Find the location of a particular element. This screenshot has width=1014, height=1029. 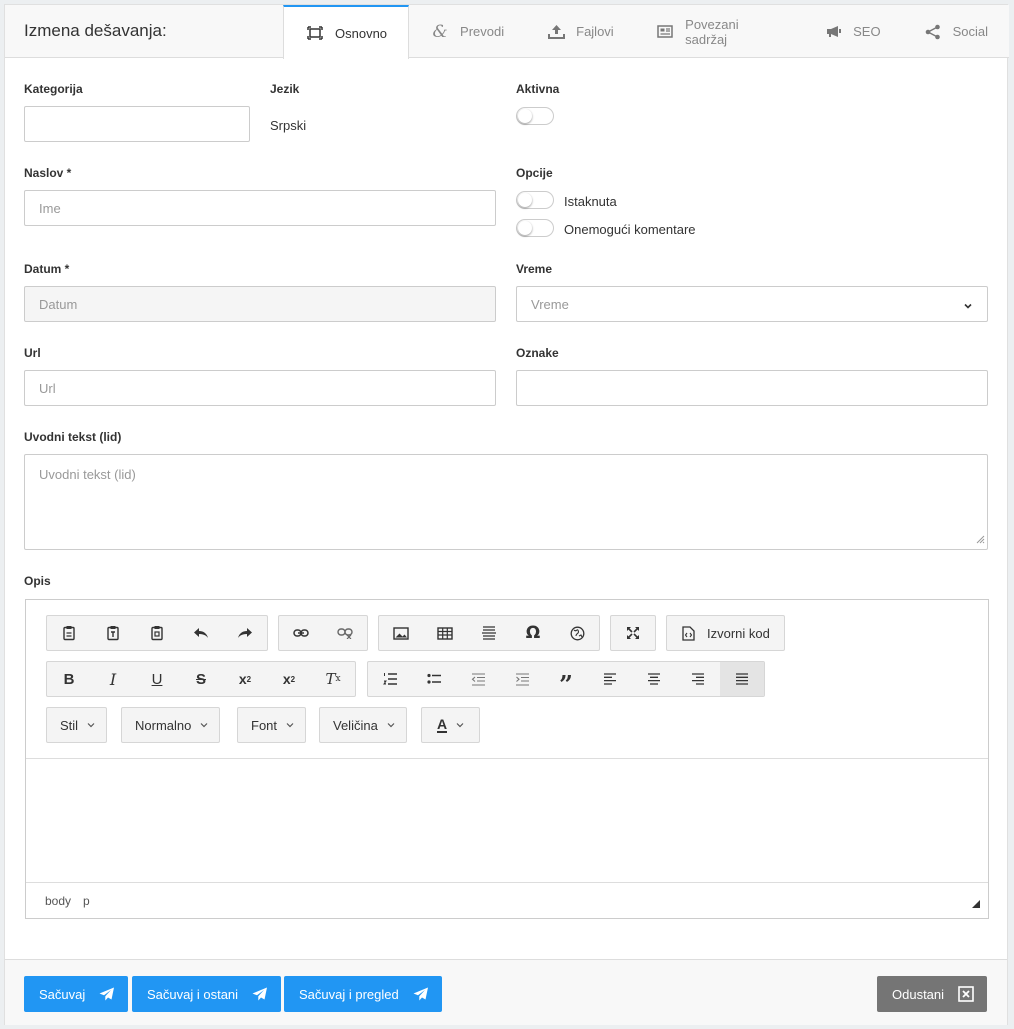

special-char-icon: Ω is located at coordinates (533, 633).